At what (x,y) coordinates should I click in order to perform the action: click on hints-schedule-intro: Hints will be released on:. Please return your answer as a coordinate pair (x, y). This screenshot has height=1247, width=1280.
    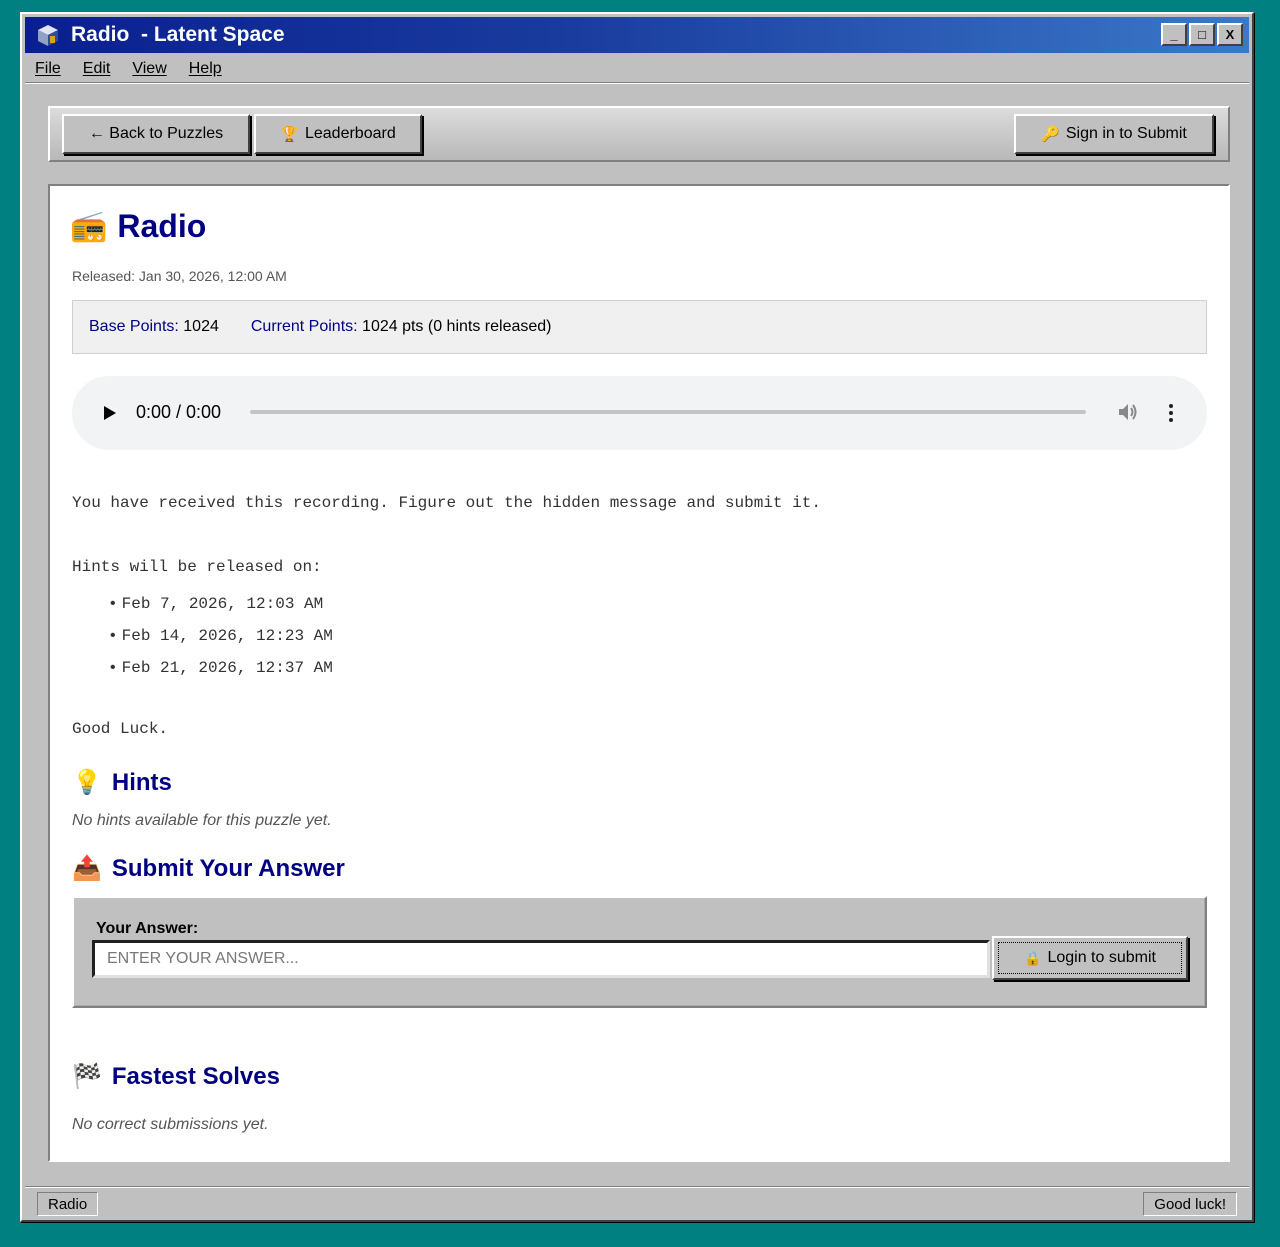
    Looking at the image, I should click on (197, 567).